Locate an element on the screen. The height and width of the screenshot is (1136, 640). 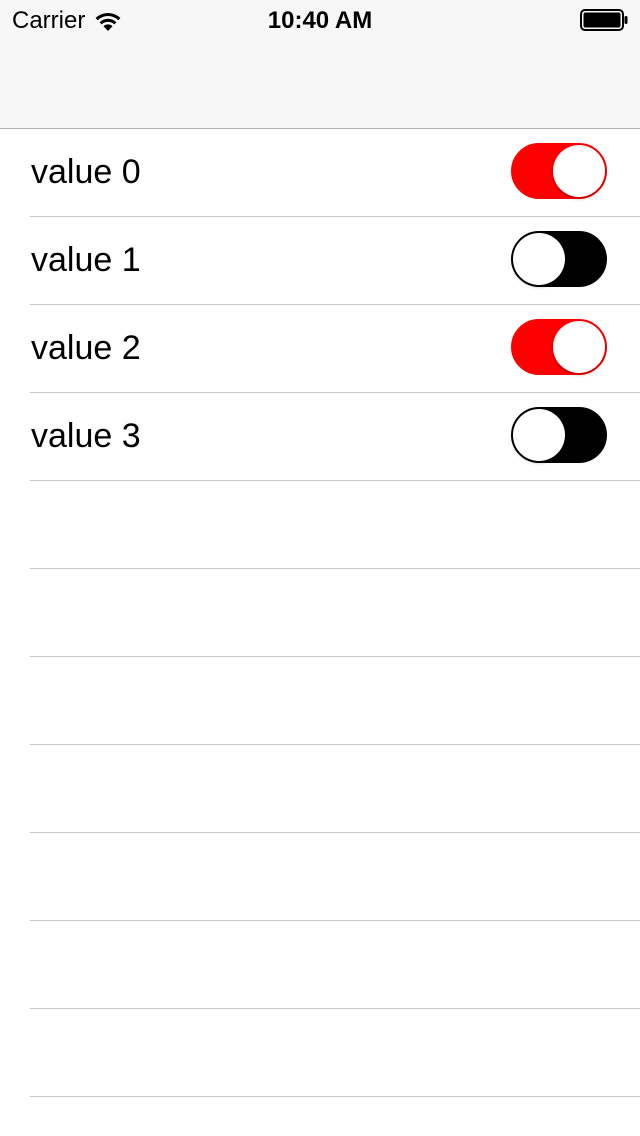
navigation-bar: Carrier 10:40 AM is located at coordinates (320, 64).